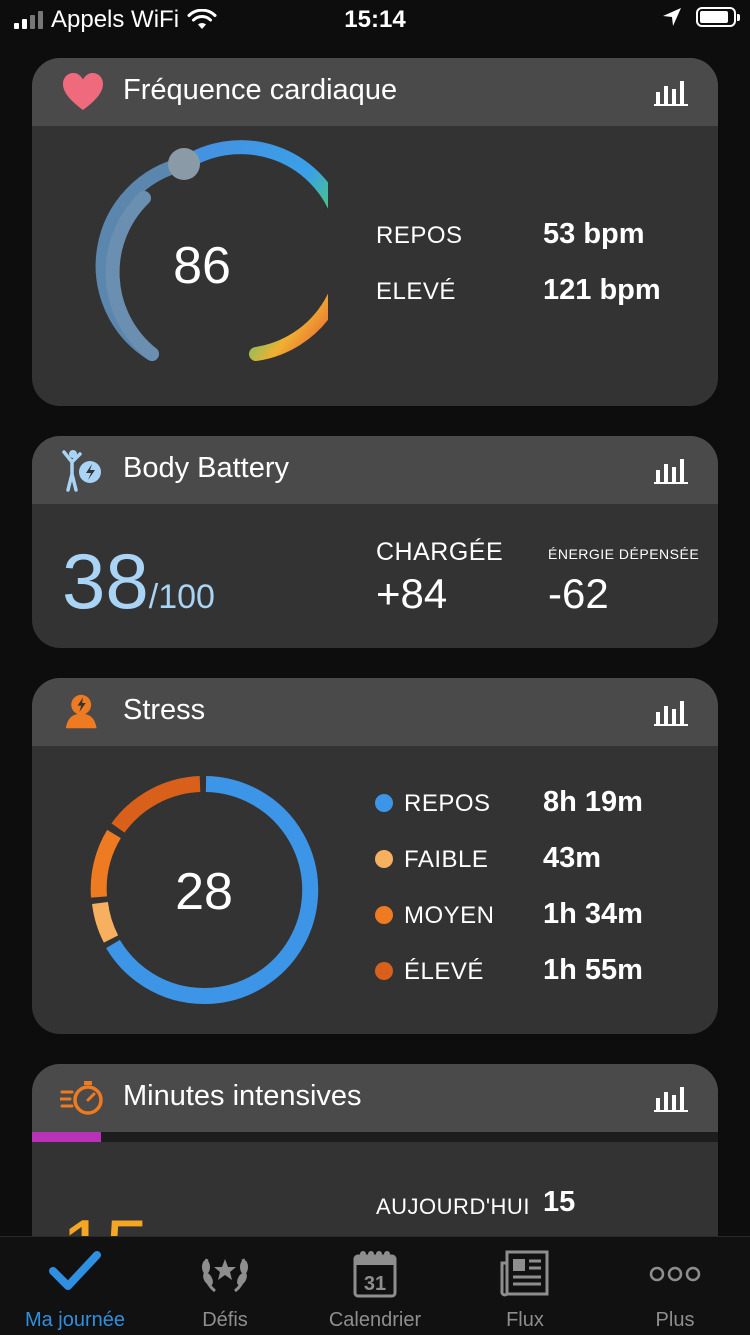  Describe the element at coordinates (384, 915) in the screenshot. I see `medium-legend-dot` at that location.